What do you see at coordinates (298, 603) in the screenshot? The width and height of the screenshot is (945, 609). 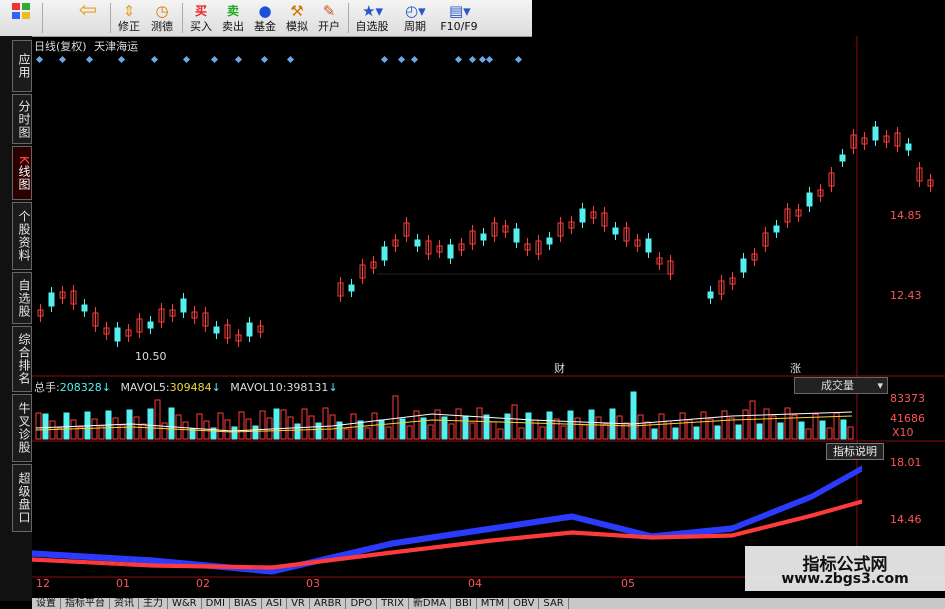 I see `indicator-tab: VR` at bounding box center [298, 603].